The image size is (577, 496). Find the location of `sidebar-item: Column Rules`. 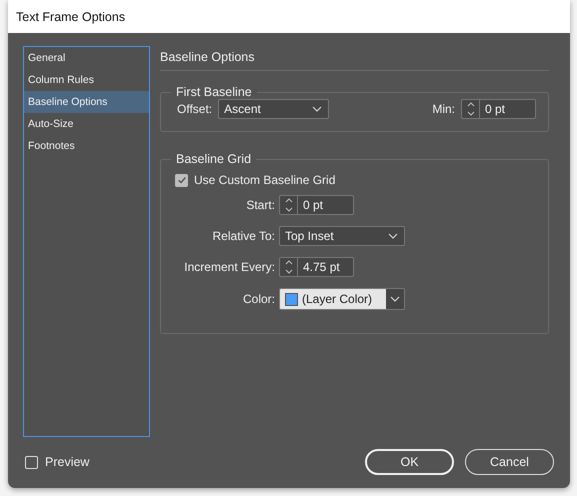

sidebar-item: Column Rules is located at coordinates (86, 80).